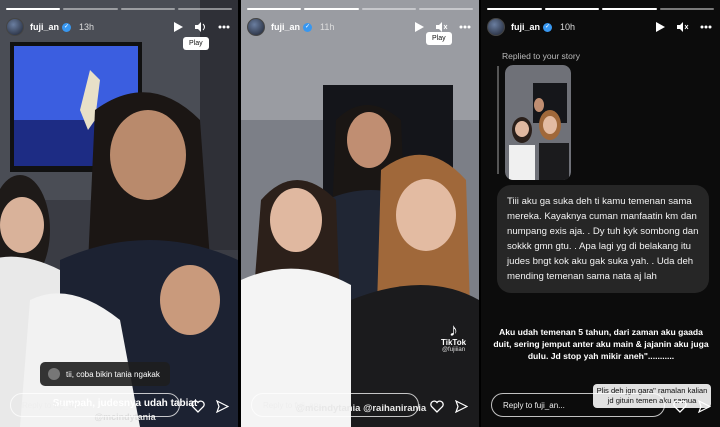  Describe the element at coordinates (541, 56) in the screenshot. I see `replied-label: Replied to your story` at that location.